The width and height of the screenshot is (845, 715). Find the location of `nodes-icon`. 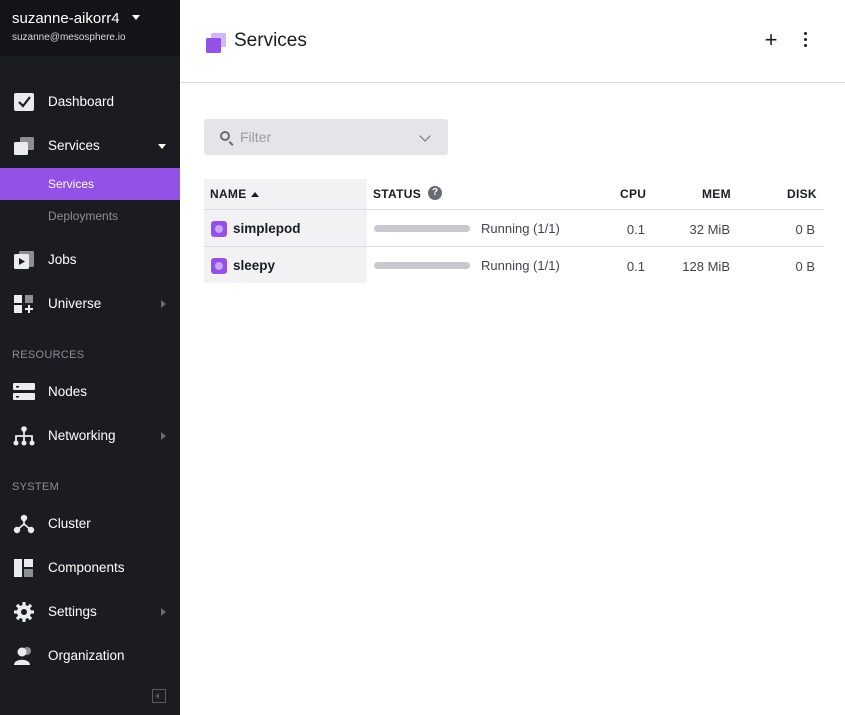

nodes-icon is located at coordinates (24, 391).